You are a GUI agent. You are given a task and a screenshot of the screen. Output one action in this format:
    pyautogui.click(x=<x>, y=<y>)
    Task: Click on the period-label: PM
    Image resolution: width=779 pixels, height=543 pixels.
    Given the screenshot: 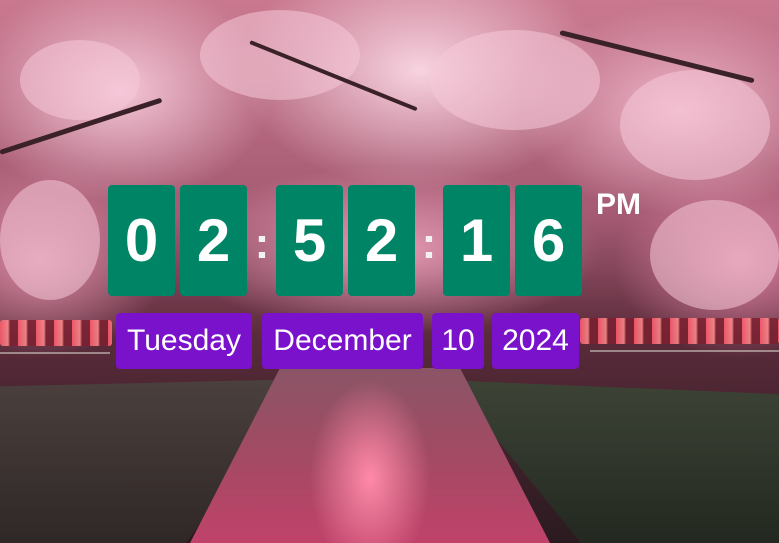 What is the action you would take?
    pyautogui.click(x=618, y=204)
    